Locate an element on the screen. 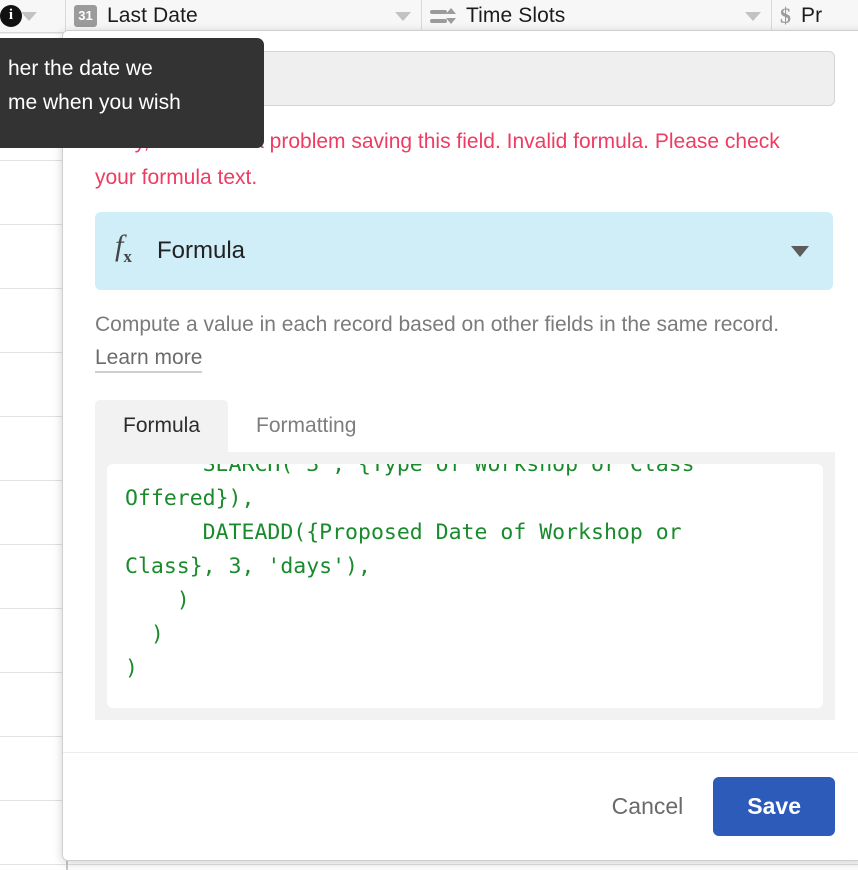 The height and width of the screenshot is (870, 858). grid-column-header-0: i is located at coordinates (33, 16).